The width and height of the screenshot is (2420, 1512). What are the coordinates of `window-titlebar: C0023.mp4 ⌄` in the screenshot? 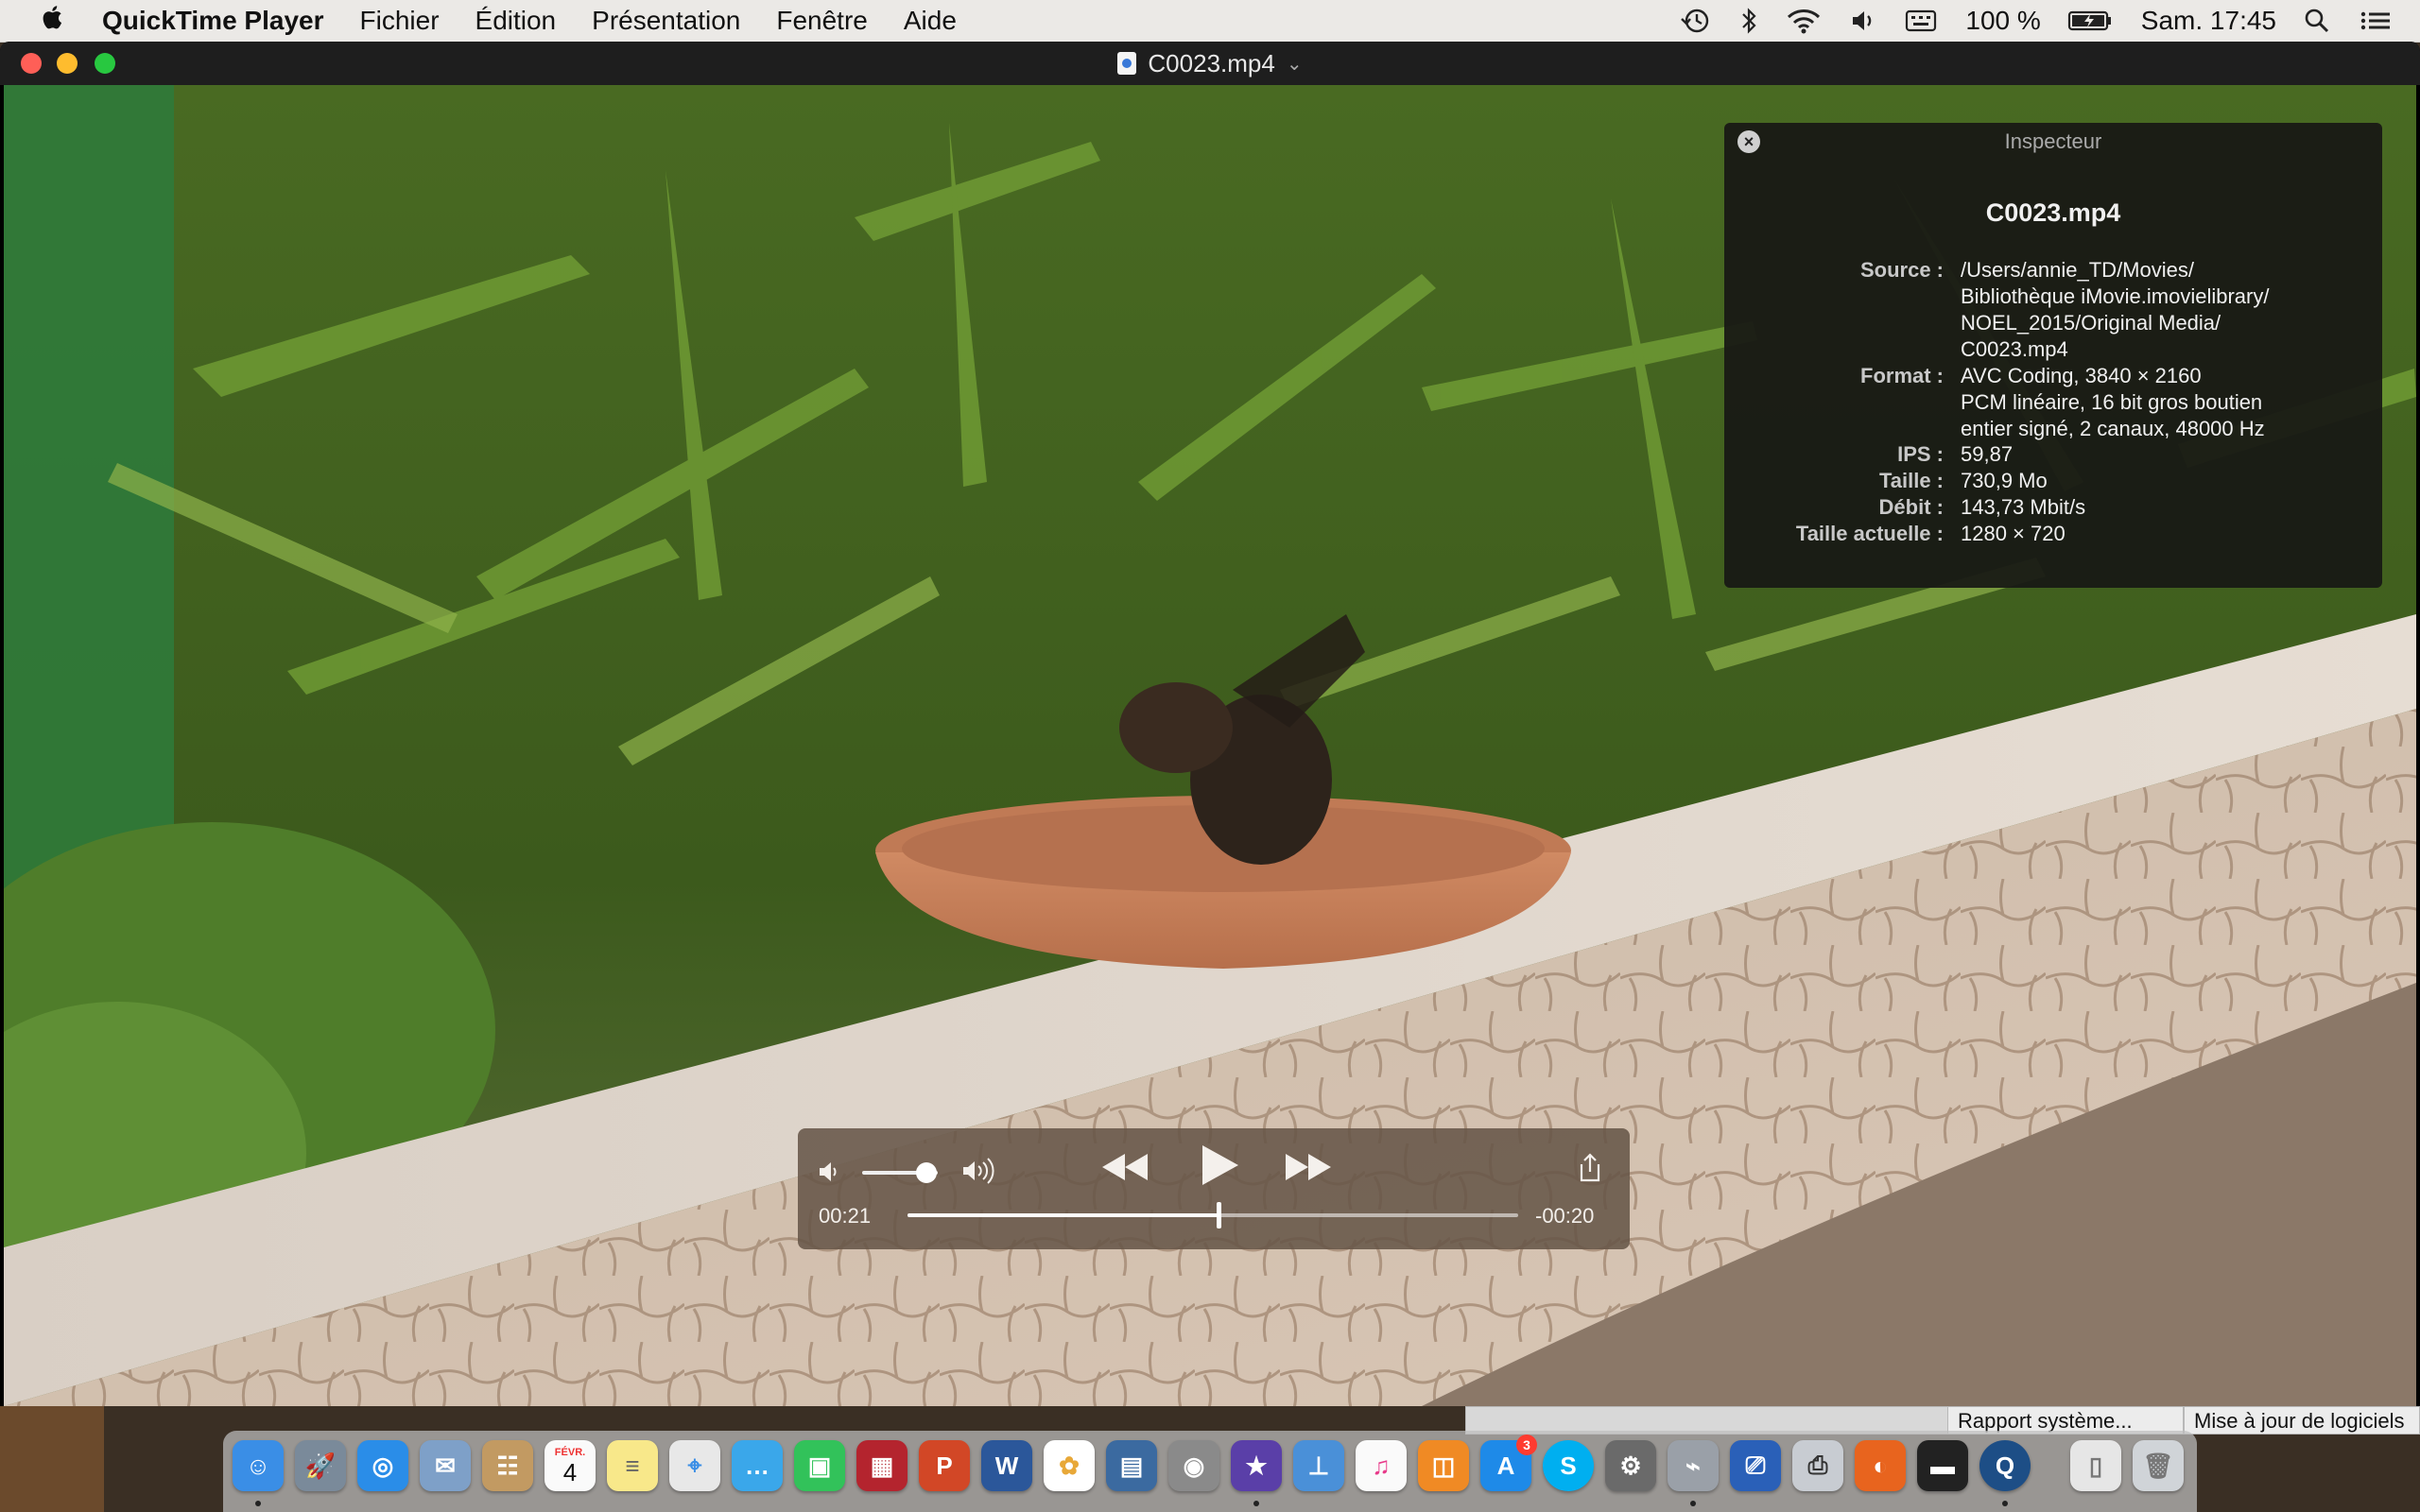 It's located at (1210, 63).